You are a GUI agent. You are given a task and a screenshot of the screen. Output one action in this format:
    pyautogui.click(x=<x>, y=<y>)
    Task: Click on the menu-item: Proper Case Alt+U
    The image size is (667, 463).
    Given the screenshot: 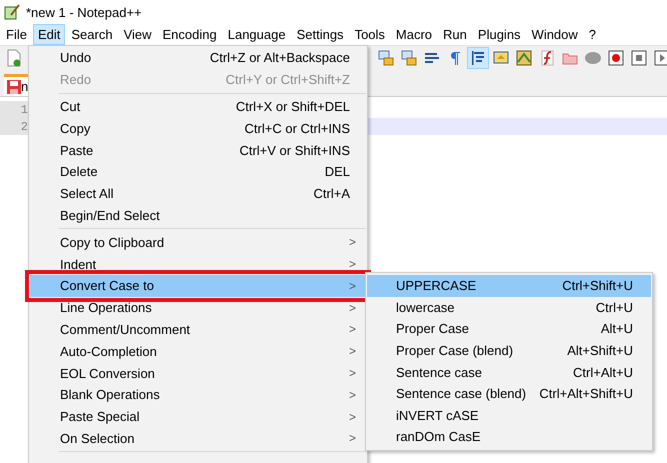 What is the action you would take?
    pyautogui.click(x=509, y=329)
    